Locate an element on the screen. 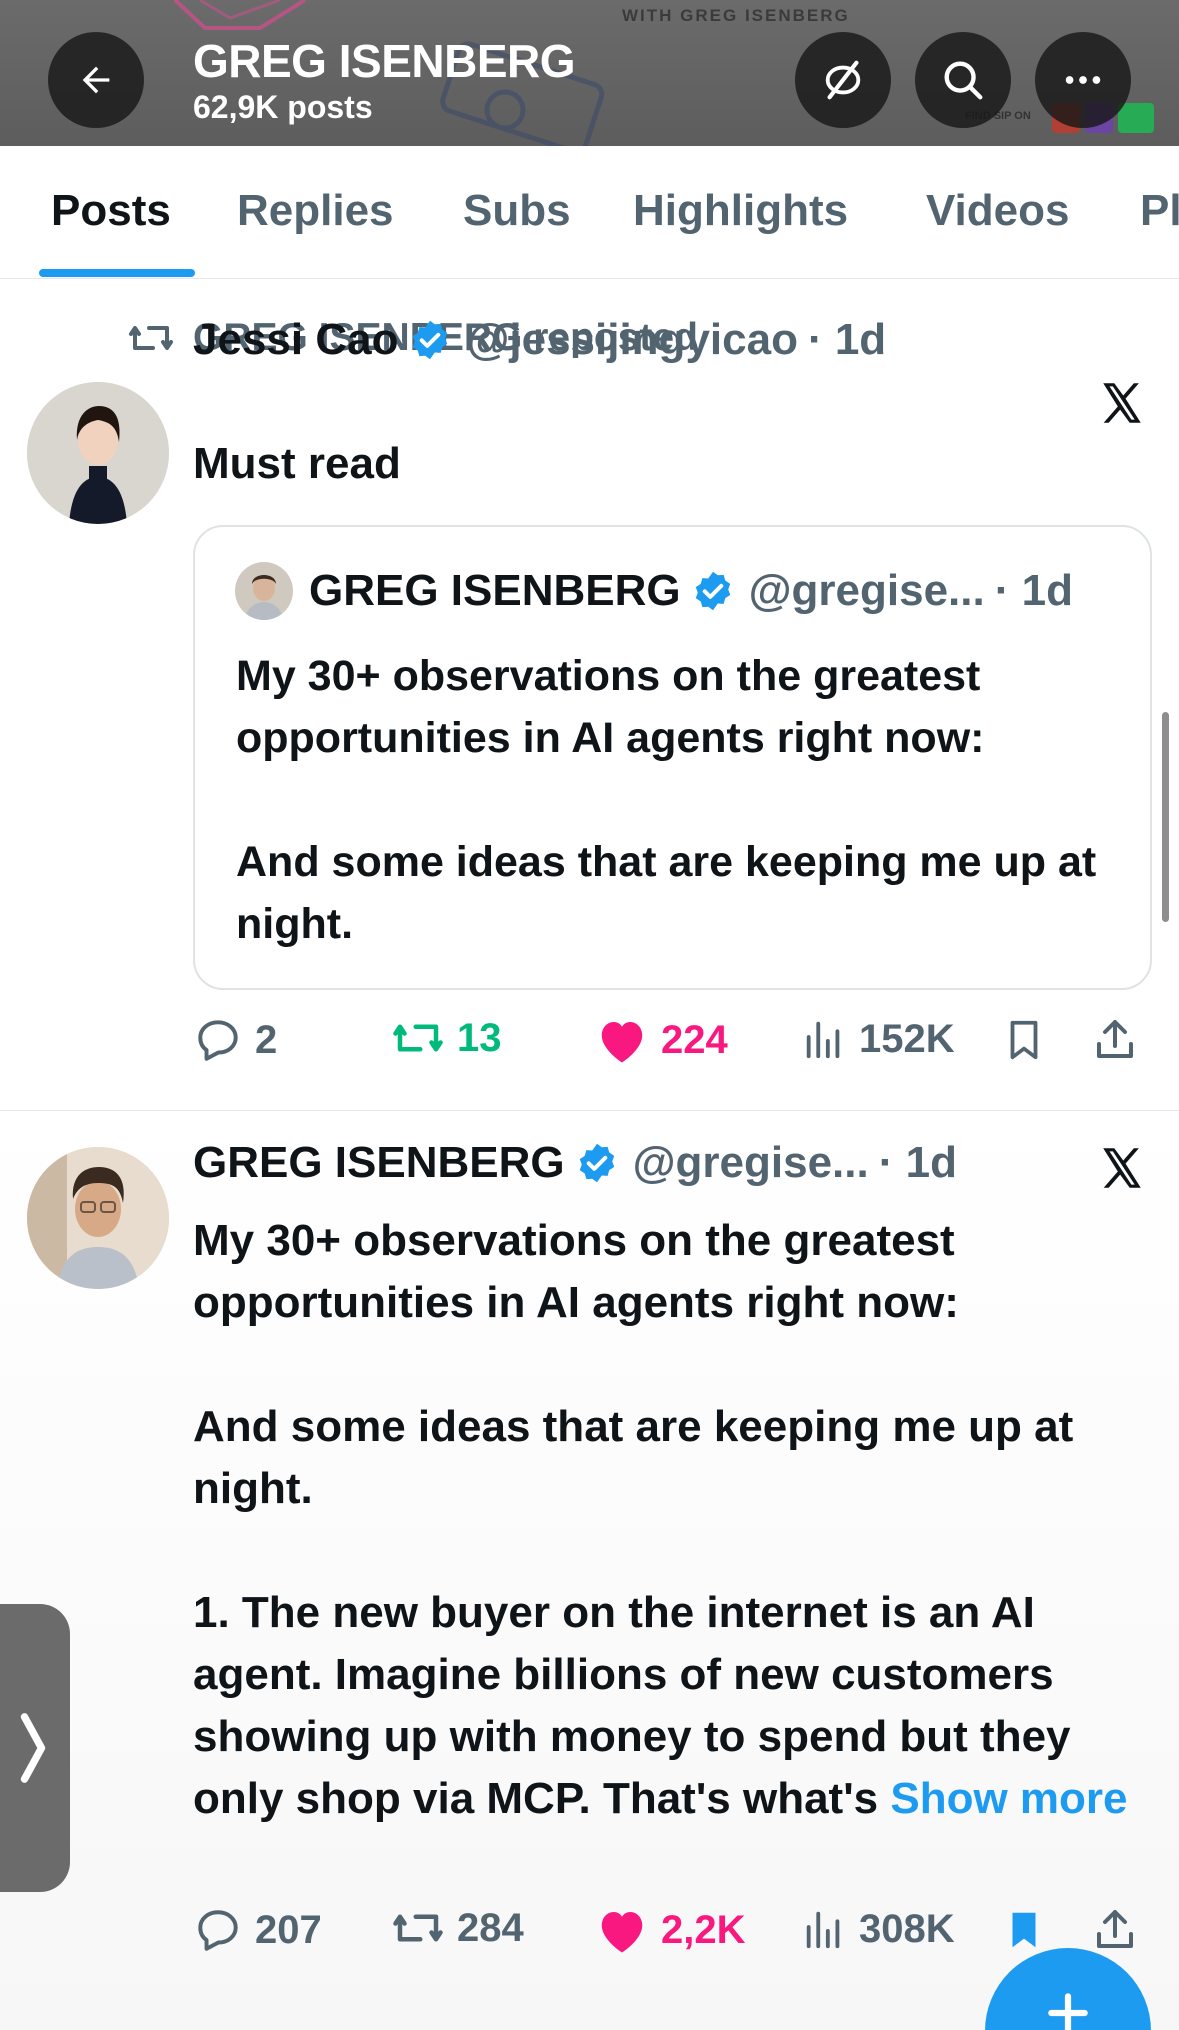  quote-author-line: GREG ISENBERG @gregise... · 1d is located at coordinates (654, 591).